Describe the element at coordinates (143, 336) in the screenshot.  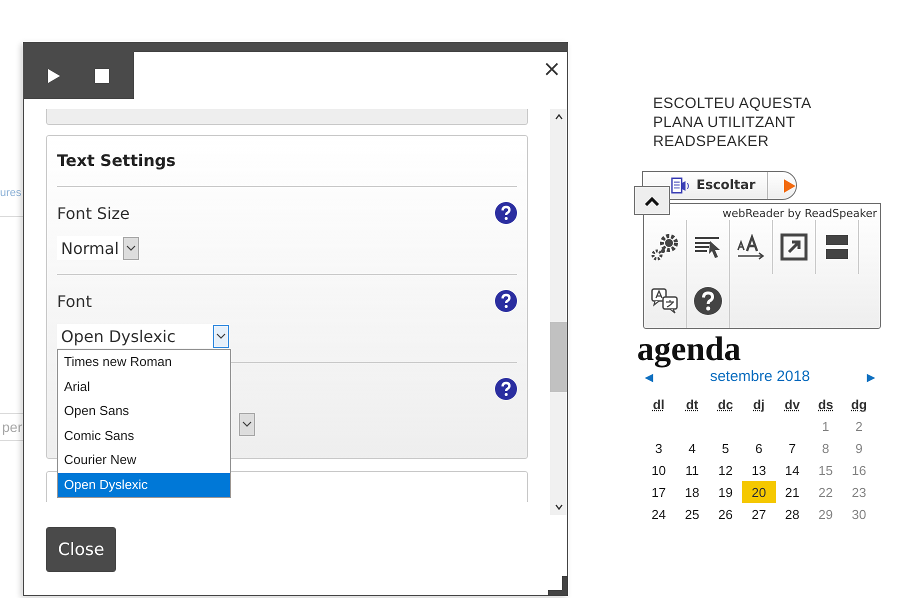
I see `dropdown-select: Open Dyslexic` at that location.